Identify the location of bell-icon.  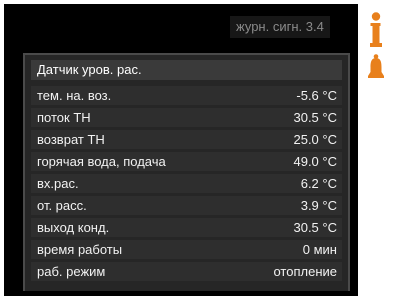
(376, 67).